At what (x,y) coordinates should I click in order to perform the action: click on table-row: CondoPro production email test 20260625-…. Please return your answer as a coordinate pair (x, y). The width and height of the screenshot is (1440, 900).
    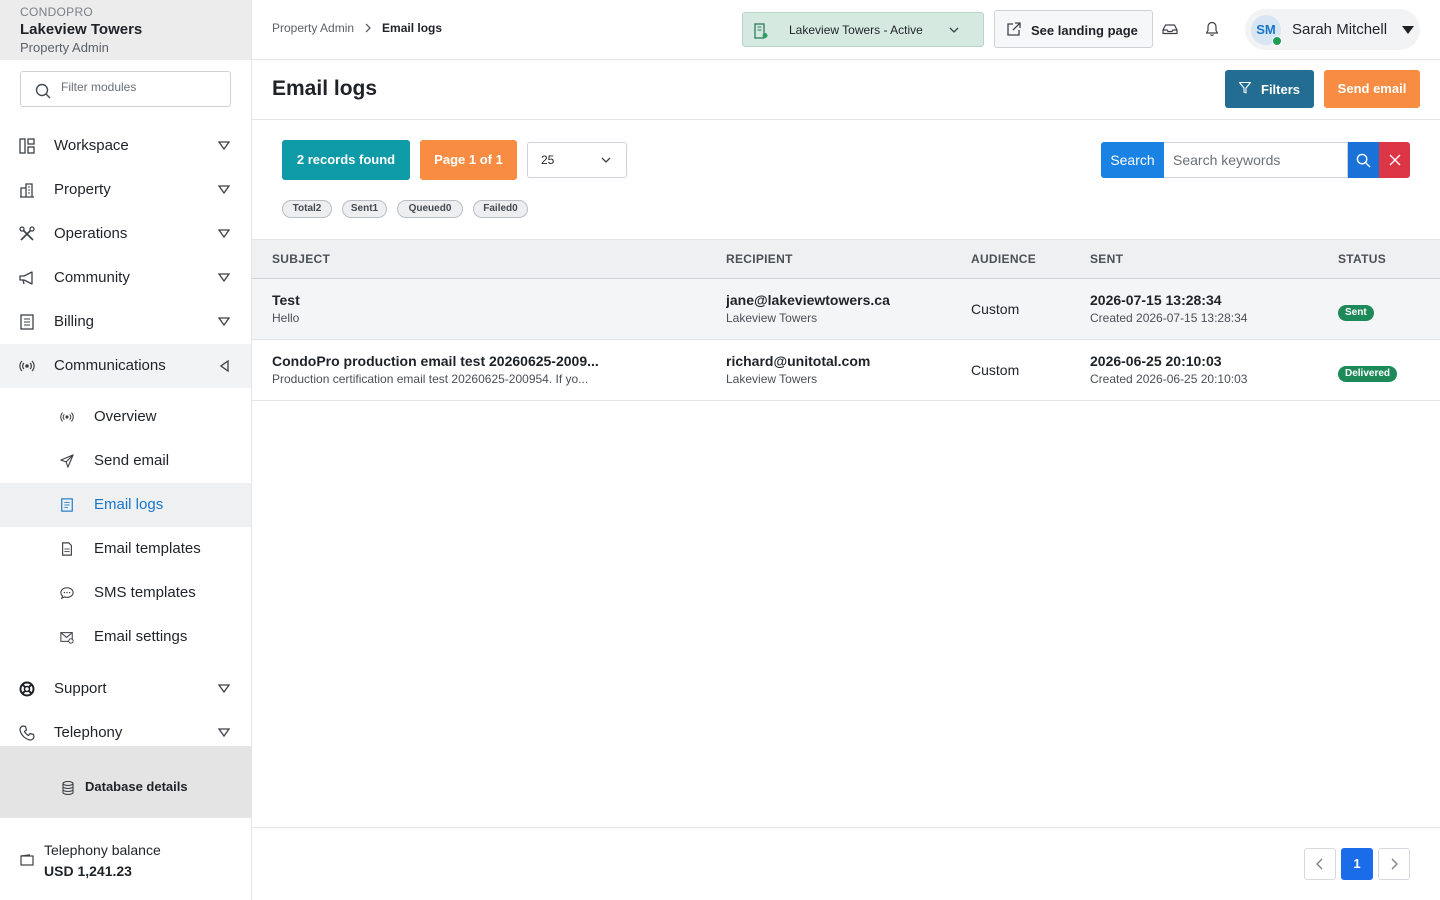
    Looking at the image, I should click on (846, 370).